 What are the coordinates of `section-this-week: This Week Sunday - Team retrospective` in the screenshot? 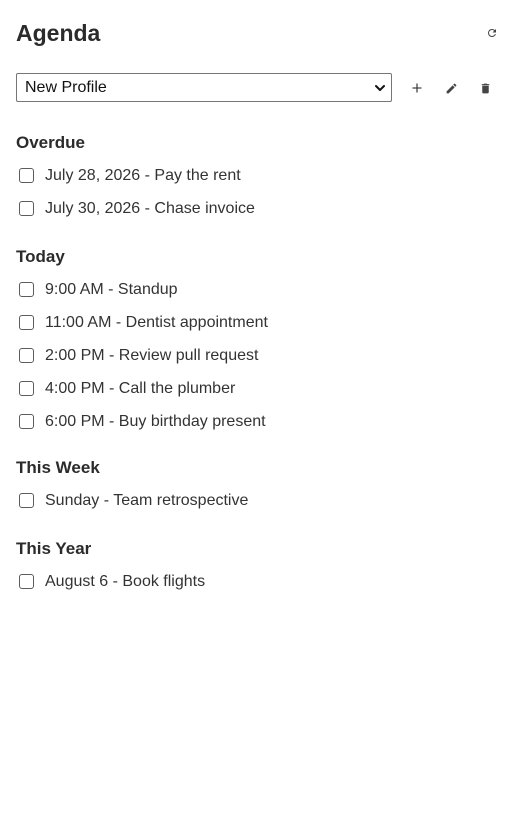 It's located at (259, 490).